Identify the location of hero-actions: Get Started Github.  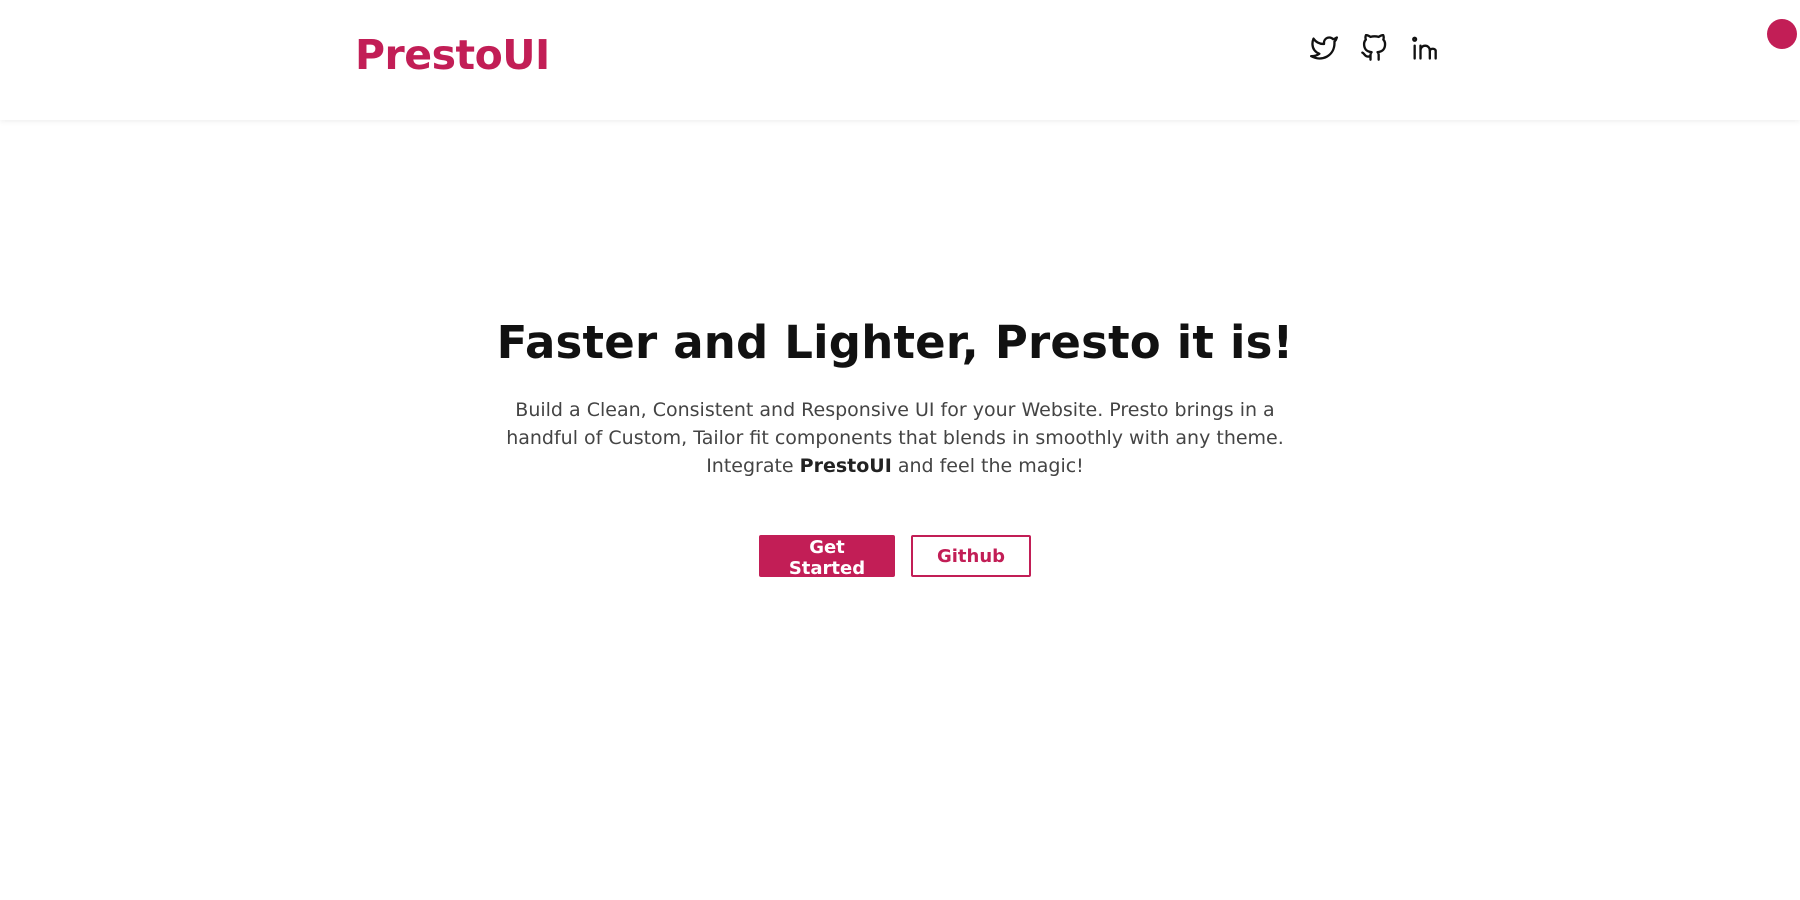
(895, 557).